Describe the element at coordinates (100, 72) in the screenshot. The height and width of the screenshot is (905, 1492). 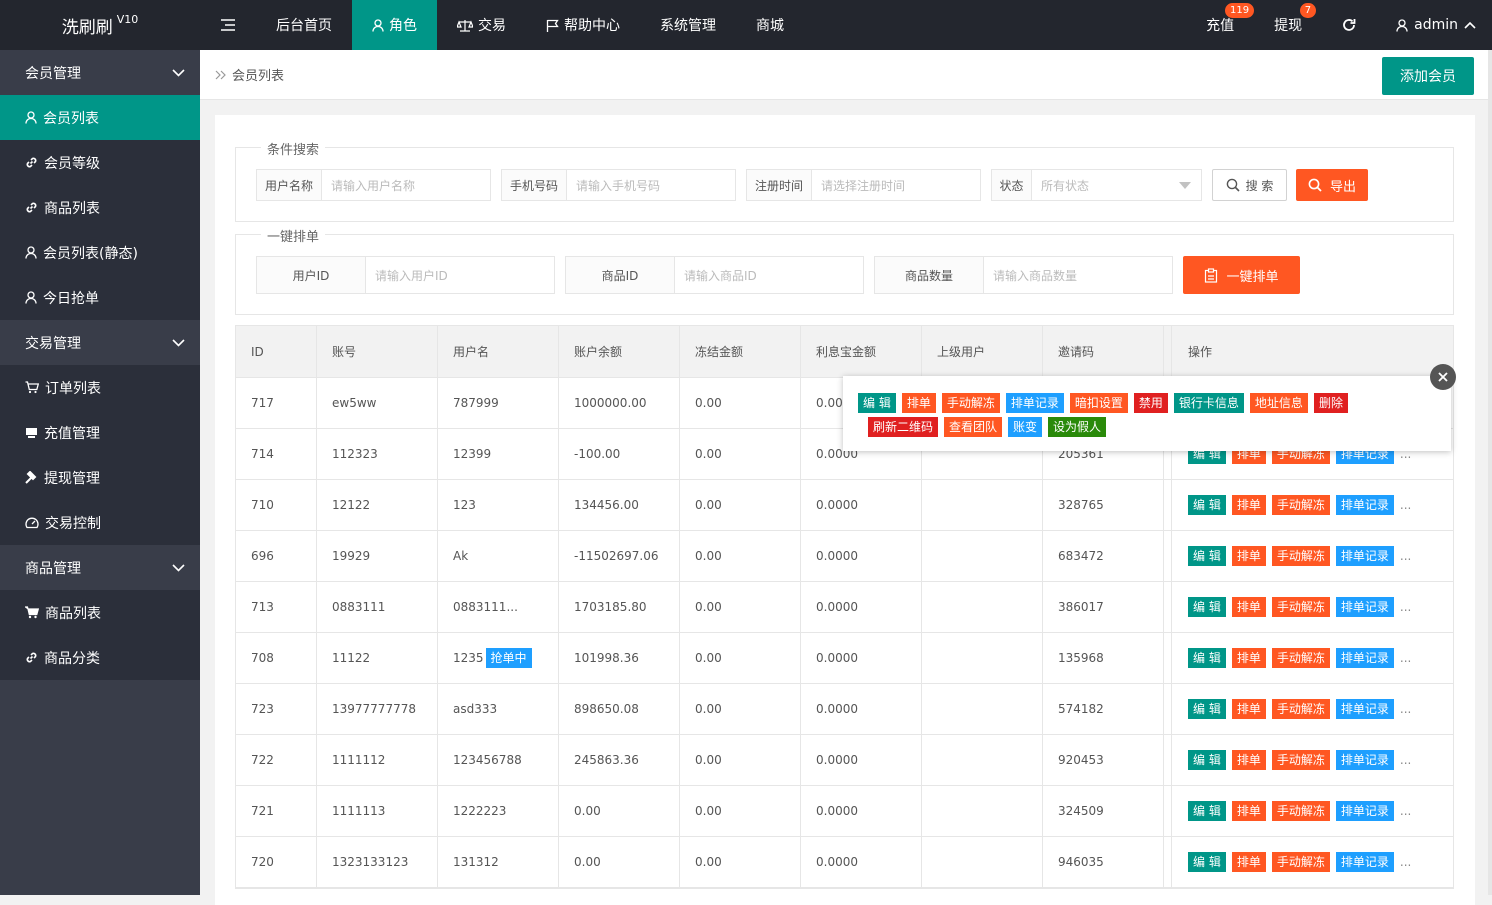
I see `sidebar-group-member: 会员管理` at that location.